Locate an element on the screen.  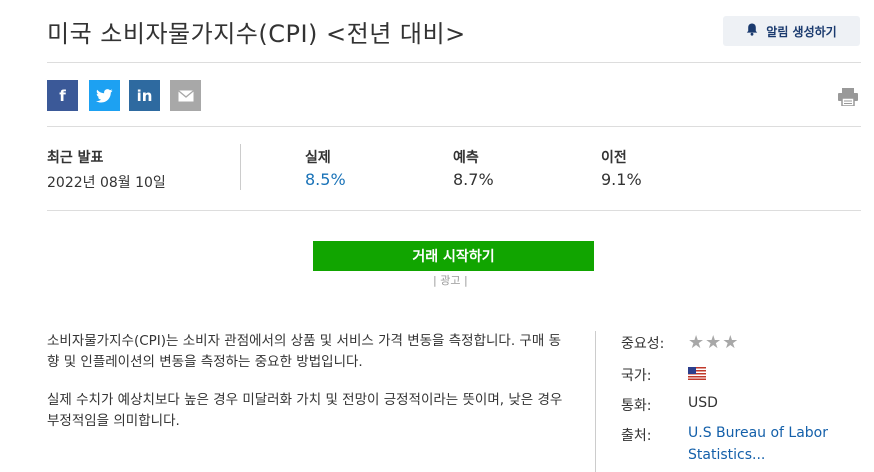
previous-value: 9.1% is located at coordinates (621, 179).